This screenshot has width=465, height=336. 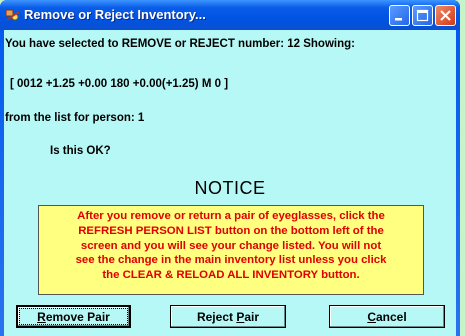 I want to click on cancel-accelerator: C, so click(x=371, y=316).